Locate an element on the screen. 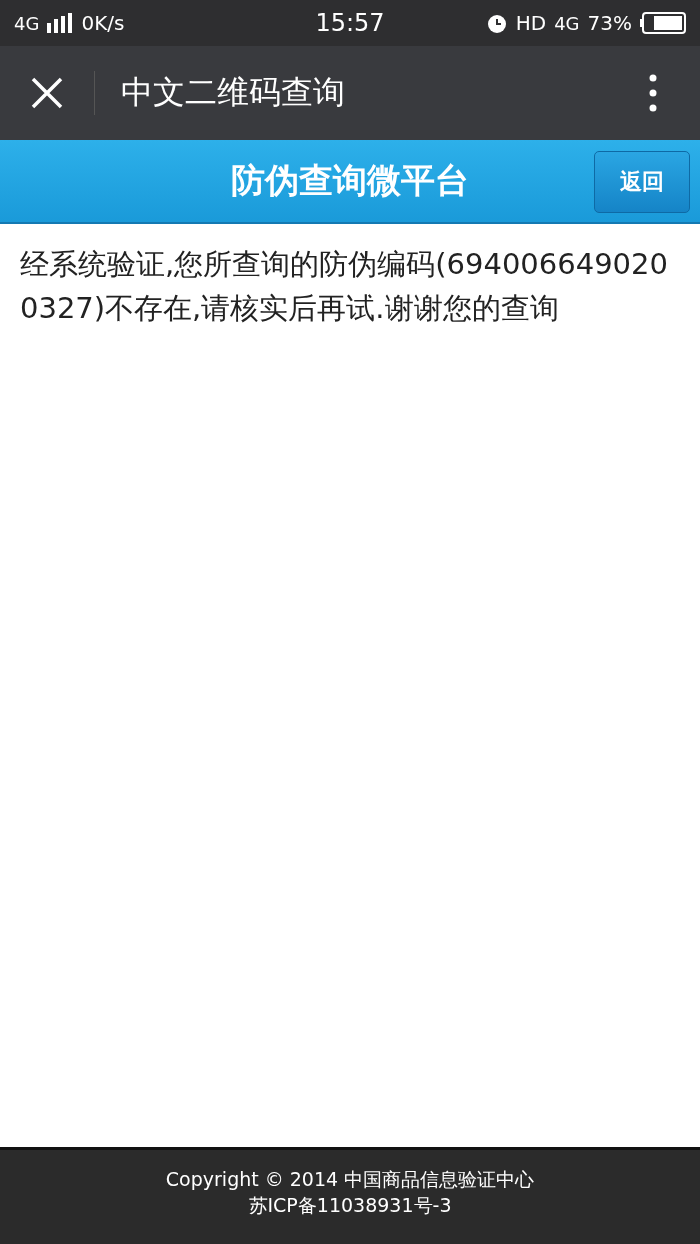 The width and height of the screenshot is (700, 1244). data-network-label: 4G is located at coordinates (567, 23).